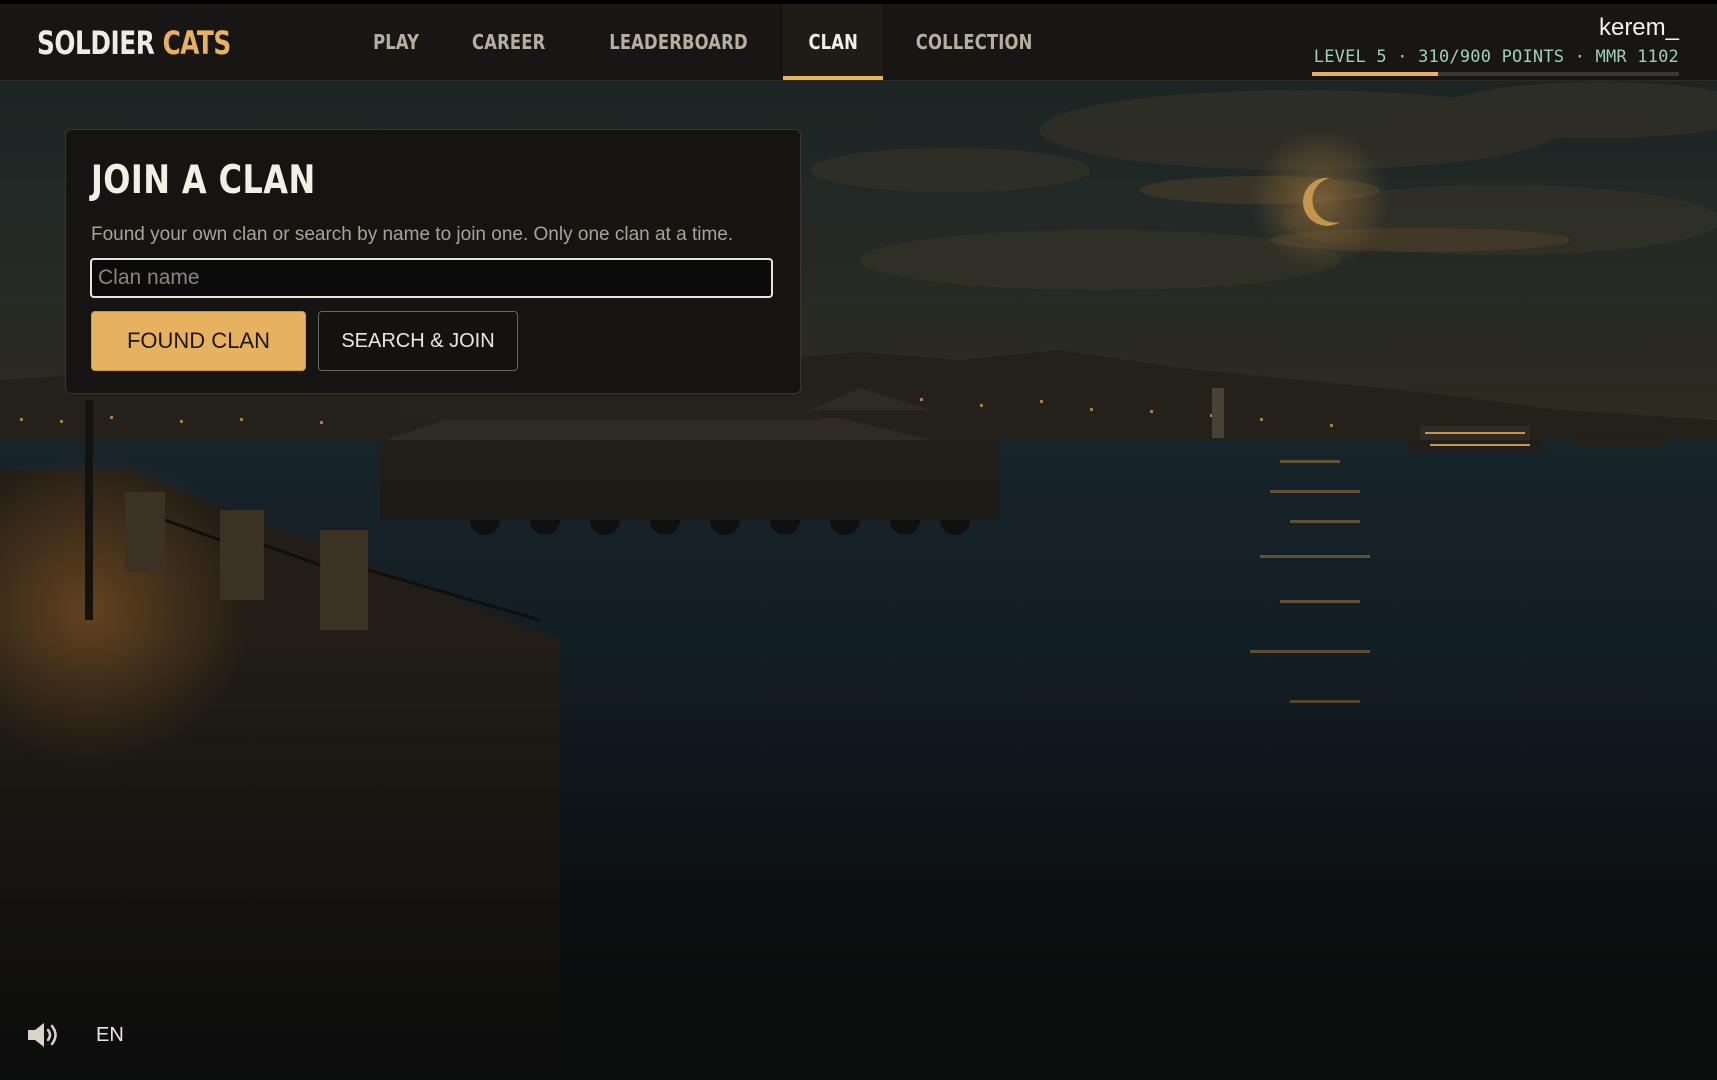 This screenshot has width=1717, height=1080. I want to click on app-logo: SOLDIER CATS, so click(134, 43).